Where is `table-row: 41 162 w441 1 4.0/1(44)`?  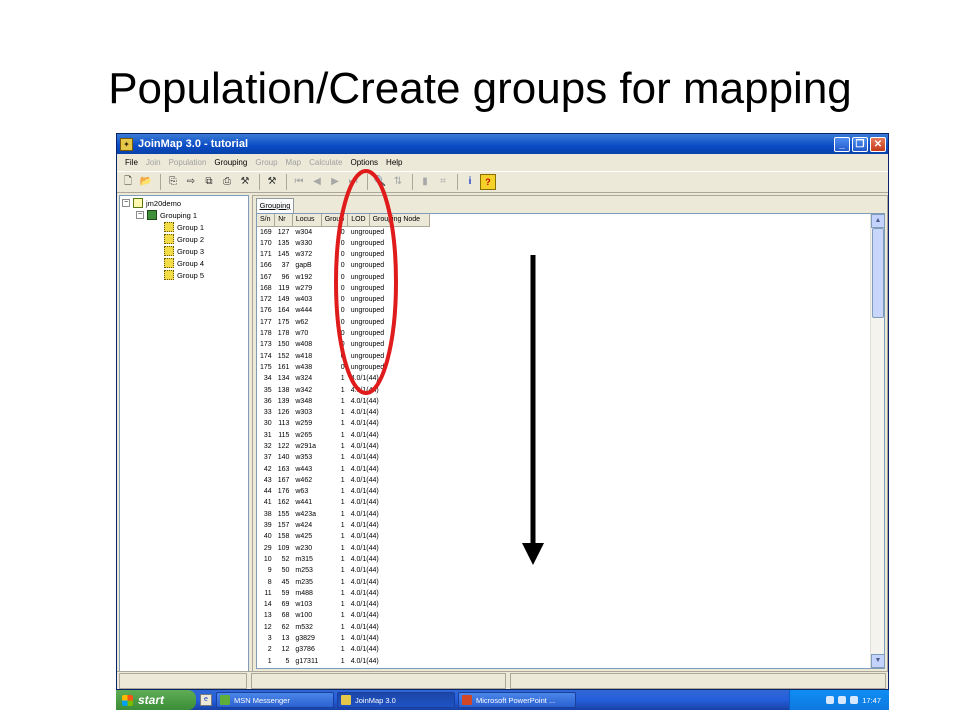
table-row: 41 162 w441 1 4.0/1(44) is located at coordinates (343, 502).